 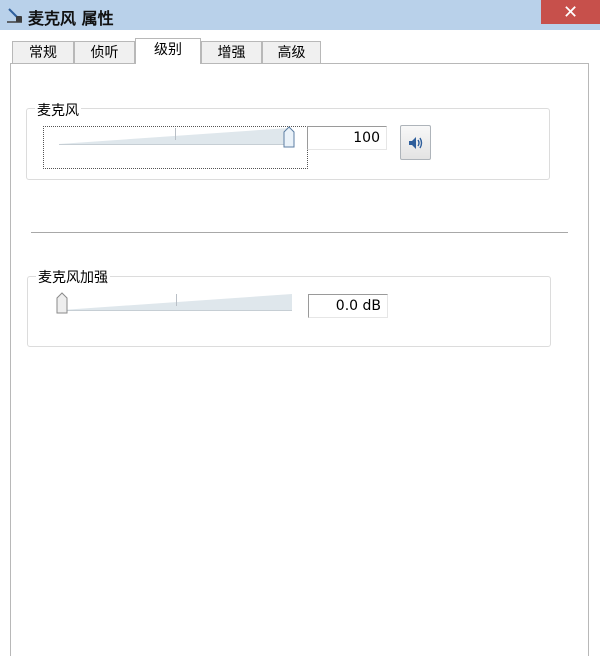 I want to click on microphone-boost-label: 麦克风加强, so click(x=73, y=277).